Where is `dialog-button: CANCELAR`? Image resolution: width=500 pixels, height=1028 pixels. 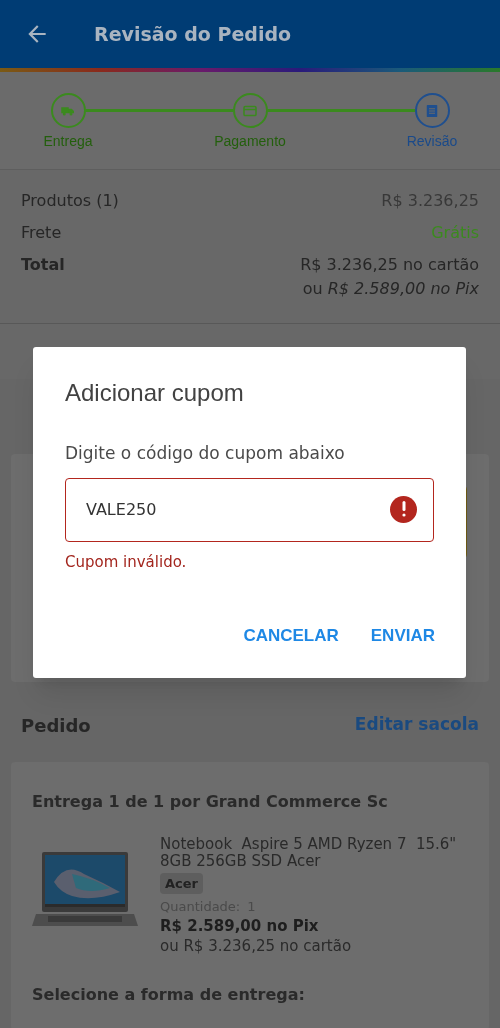 dialog-button: CANCELAR is located at coordinates (291, 635).